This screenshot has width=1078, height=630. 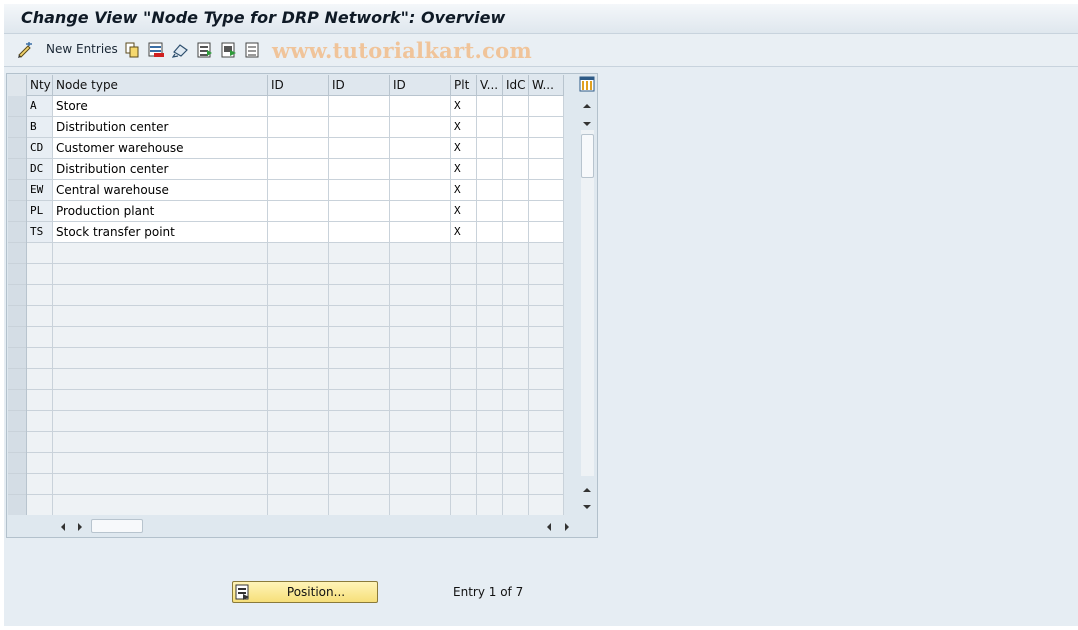 I want to click on cell-nty: EW, so click(x=40, y=190).